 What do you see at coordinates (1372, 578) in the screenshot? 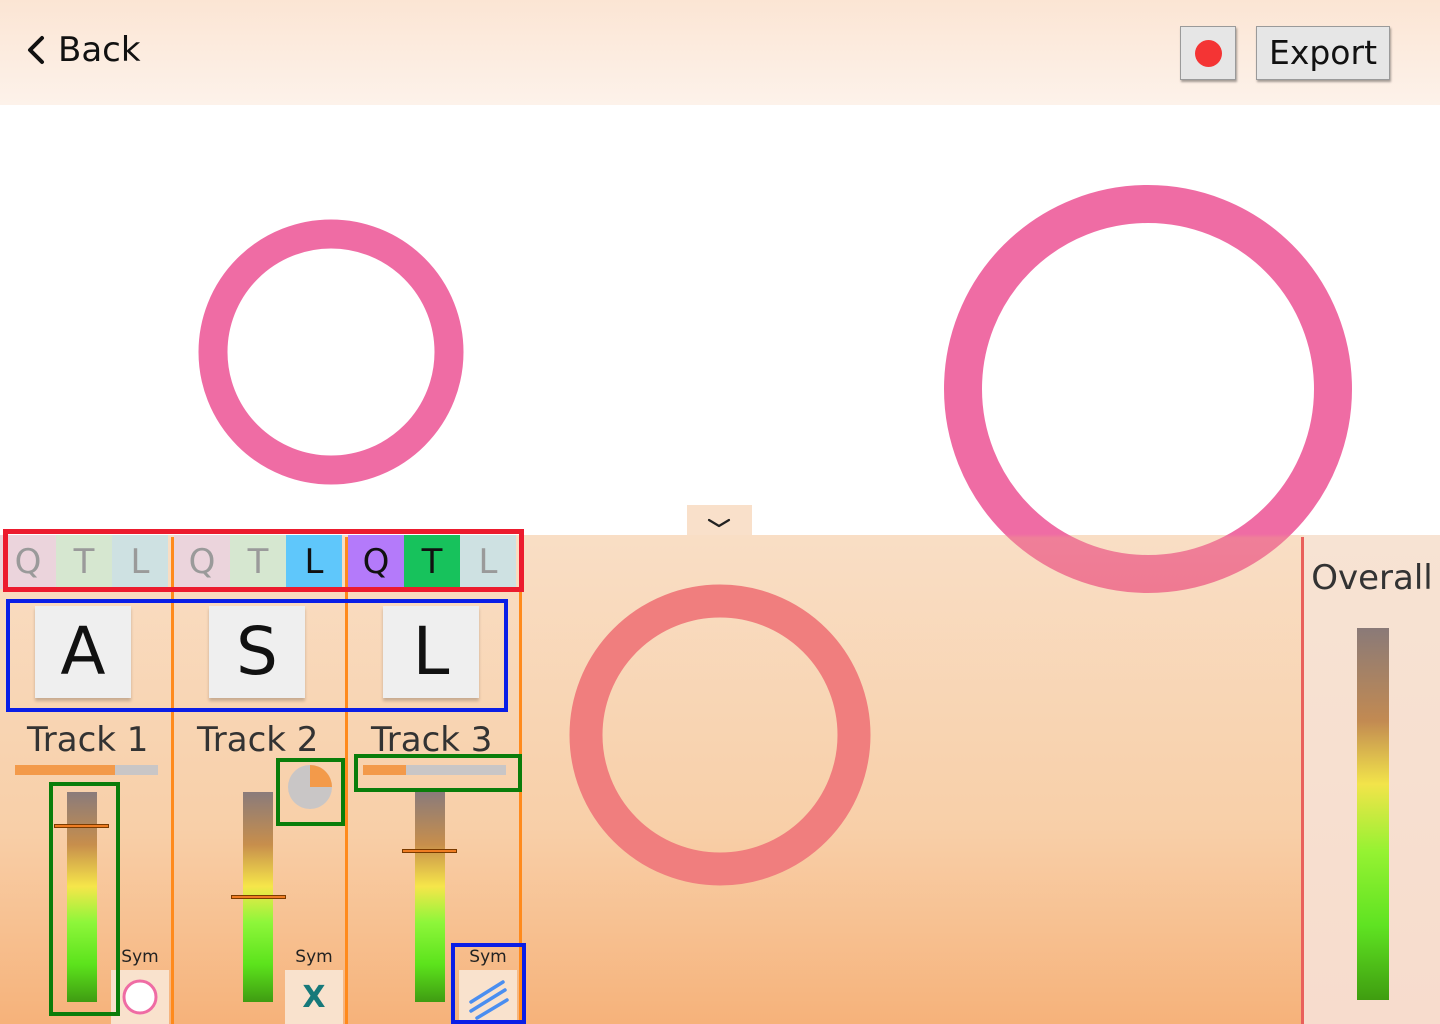
I see `overall-label: Overall` at bounding box center [1372, 578].